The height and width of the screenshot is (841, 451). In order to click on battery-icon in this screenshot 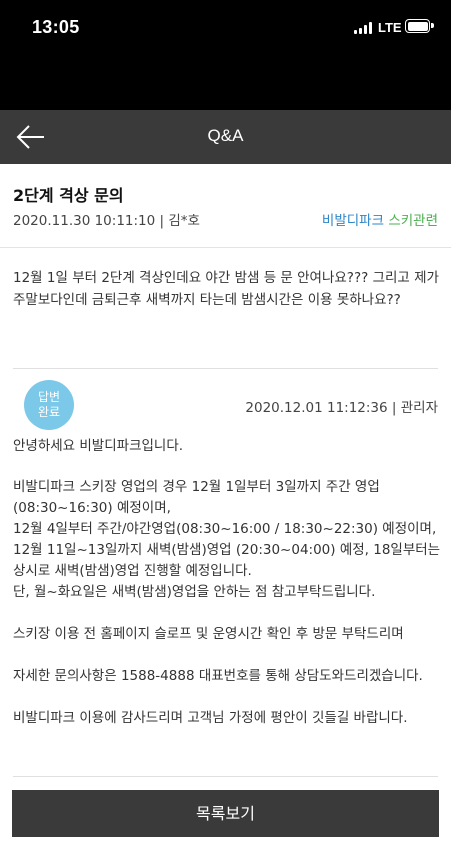, I will do `click(419, 26)`.